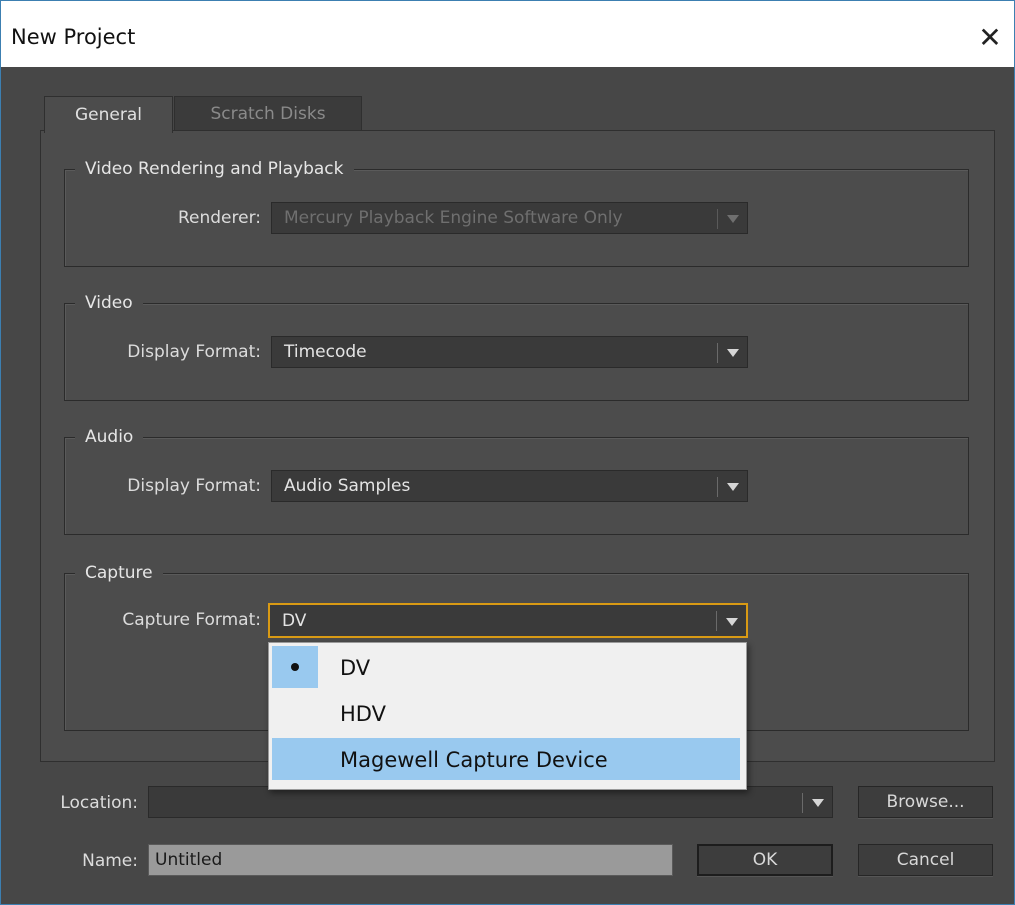  I want to click on close-button: ✕, so click(990, 37).